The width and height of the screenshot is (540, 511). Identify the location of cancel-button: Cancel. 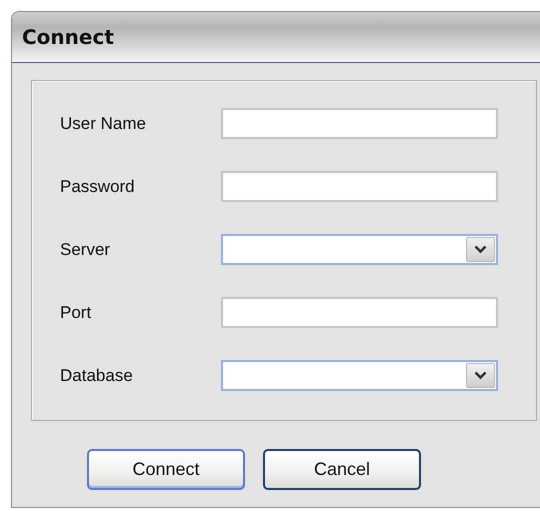
(342, 469).